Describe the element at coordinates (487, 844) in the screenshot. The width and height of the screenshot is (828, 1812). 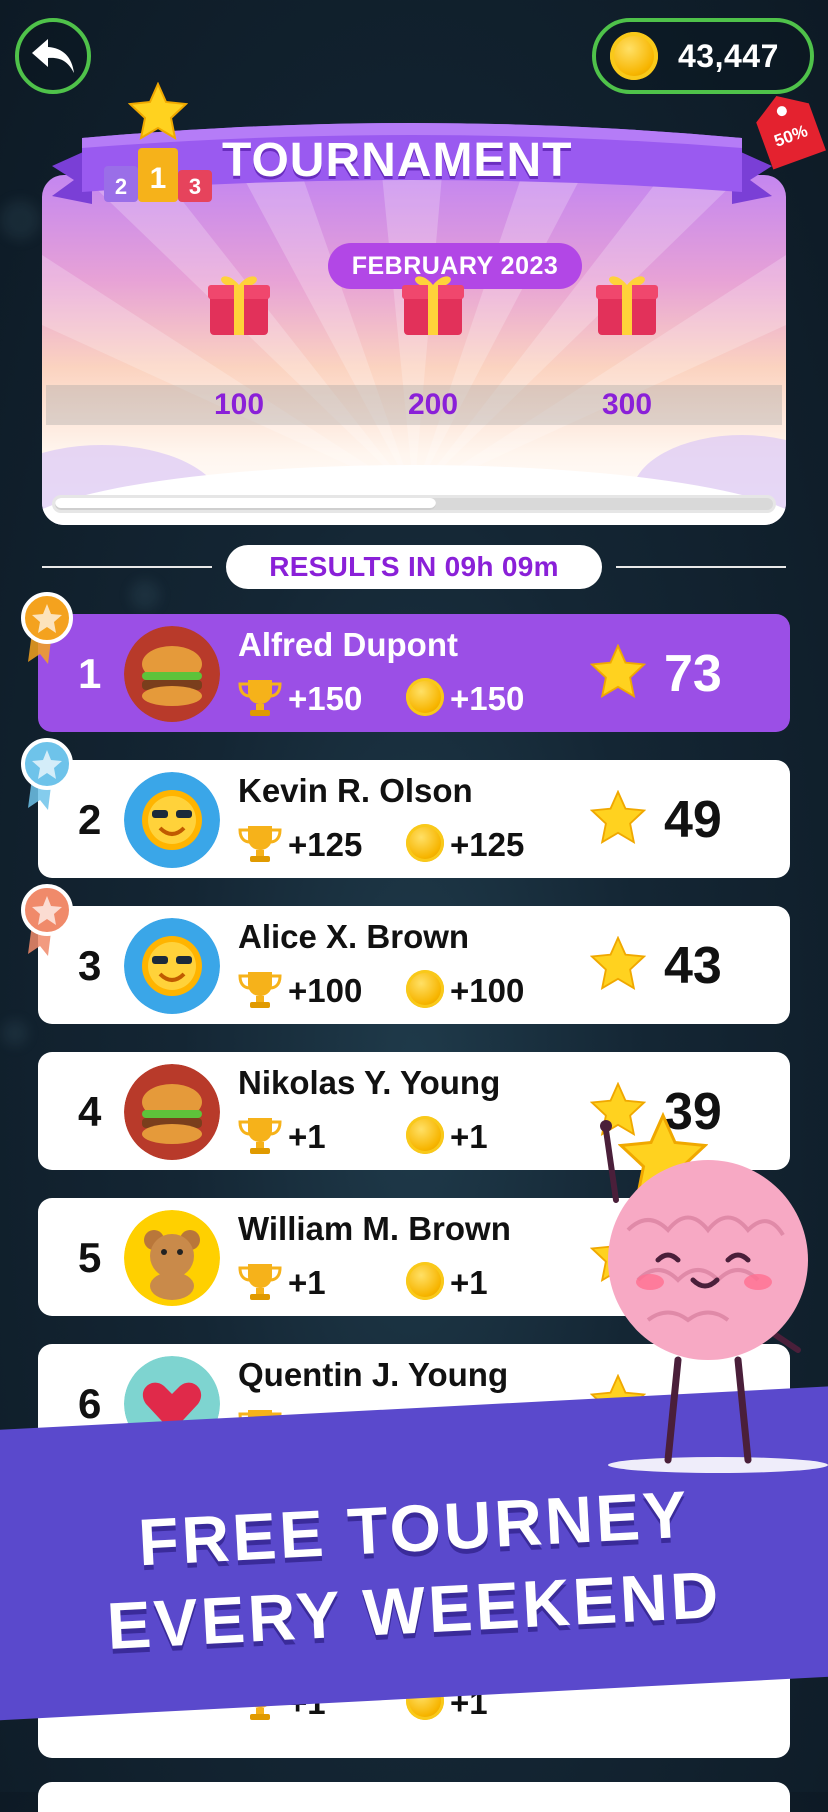
I see `coin-reward: +125` at that location.